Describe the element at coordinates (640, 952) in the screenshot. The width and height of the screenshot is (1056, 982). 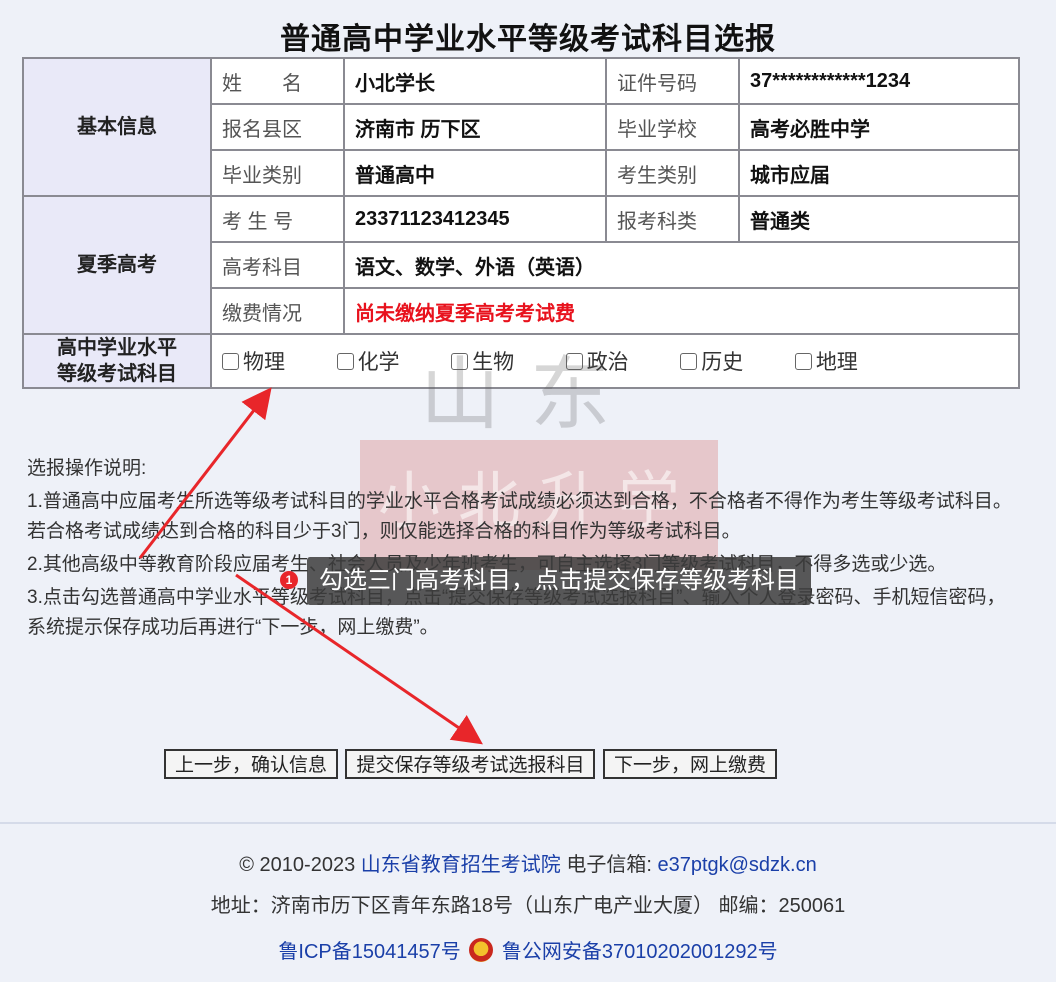
I see `police-record-link: 鲁公网安备37010202001292号` at that location.